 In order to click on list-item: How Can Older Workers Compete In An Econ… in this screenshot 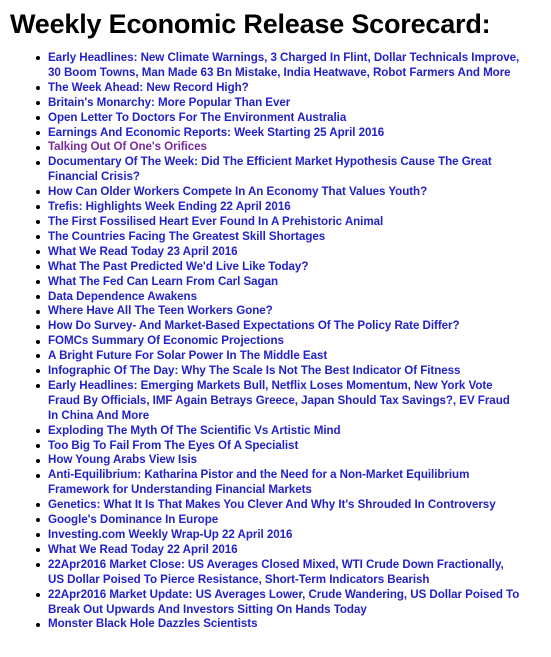, I will do `click(275, 192)`.